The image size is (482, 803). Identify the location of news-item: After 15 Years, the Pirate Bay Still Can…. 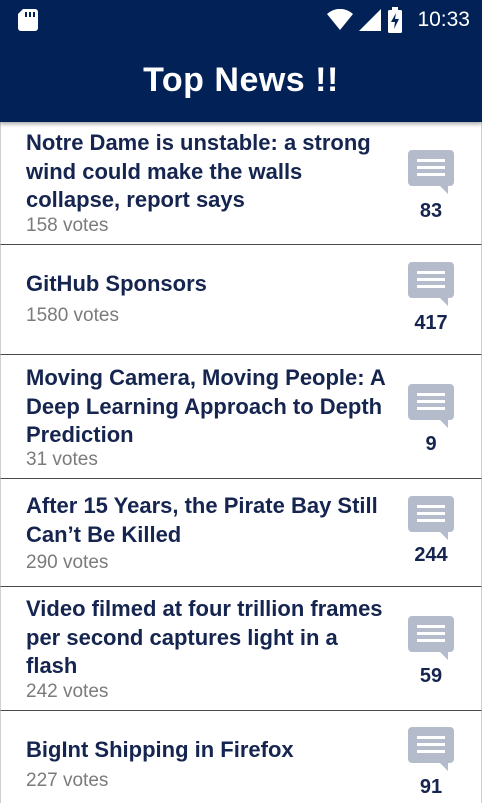
(241, 533).